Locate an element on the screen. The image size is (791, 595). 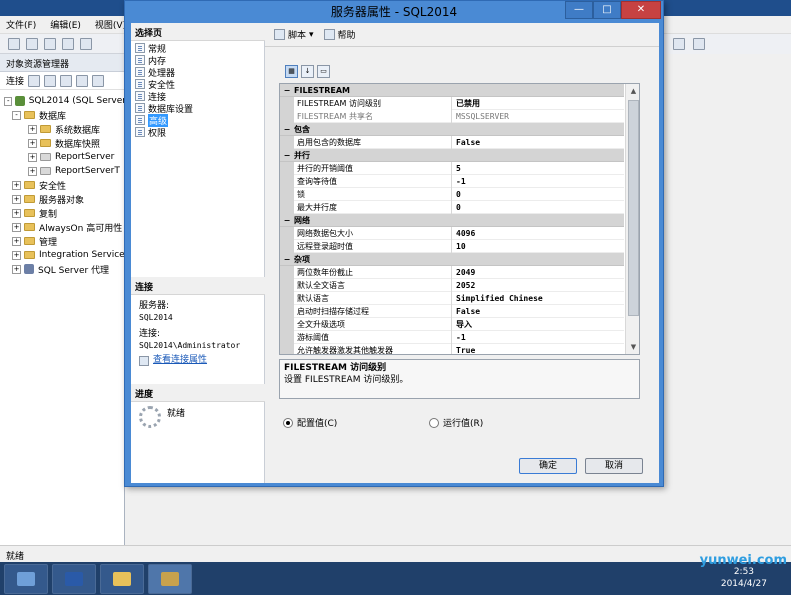
tree-node: + 服务器对象 is located at coordinates (65, 199).